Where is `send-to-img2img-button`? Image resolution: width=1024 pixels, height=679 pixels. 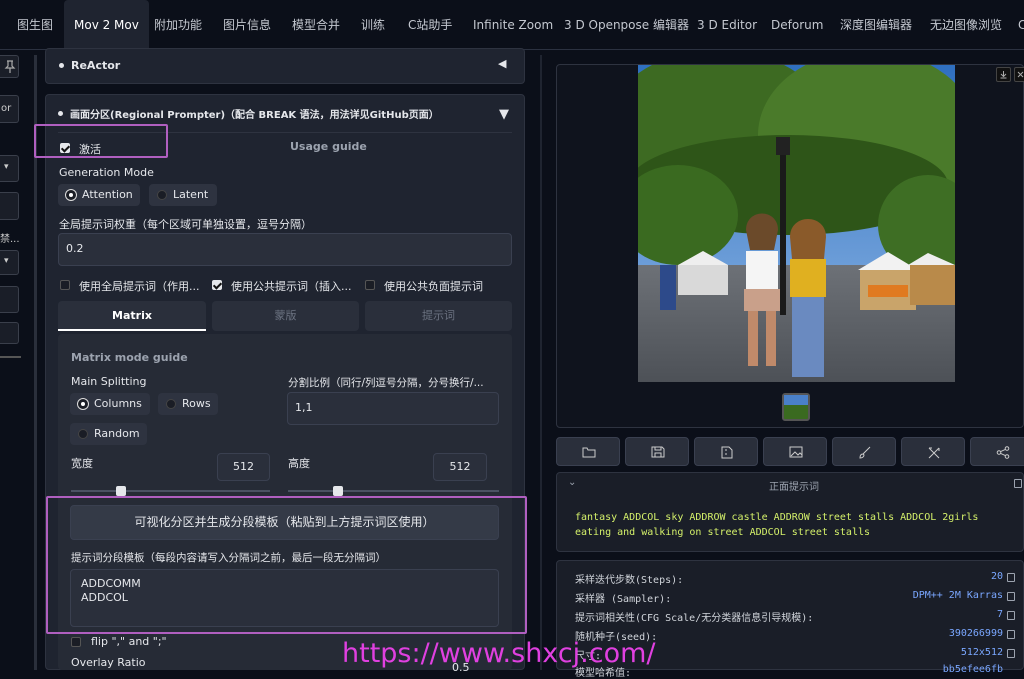
send-to-img2img-button is located at coordinates (795, 451).